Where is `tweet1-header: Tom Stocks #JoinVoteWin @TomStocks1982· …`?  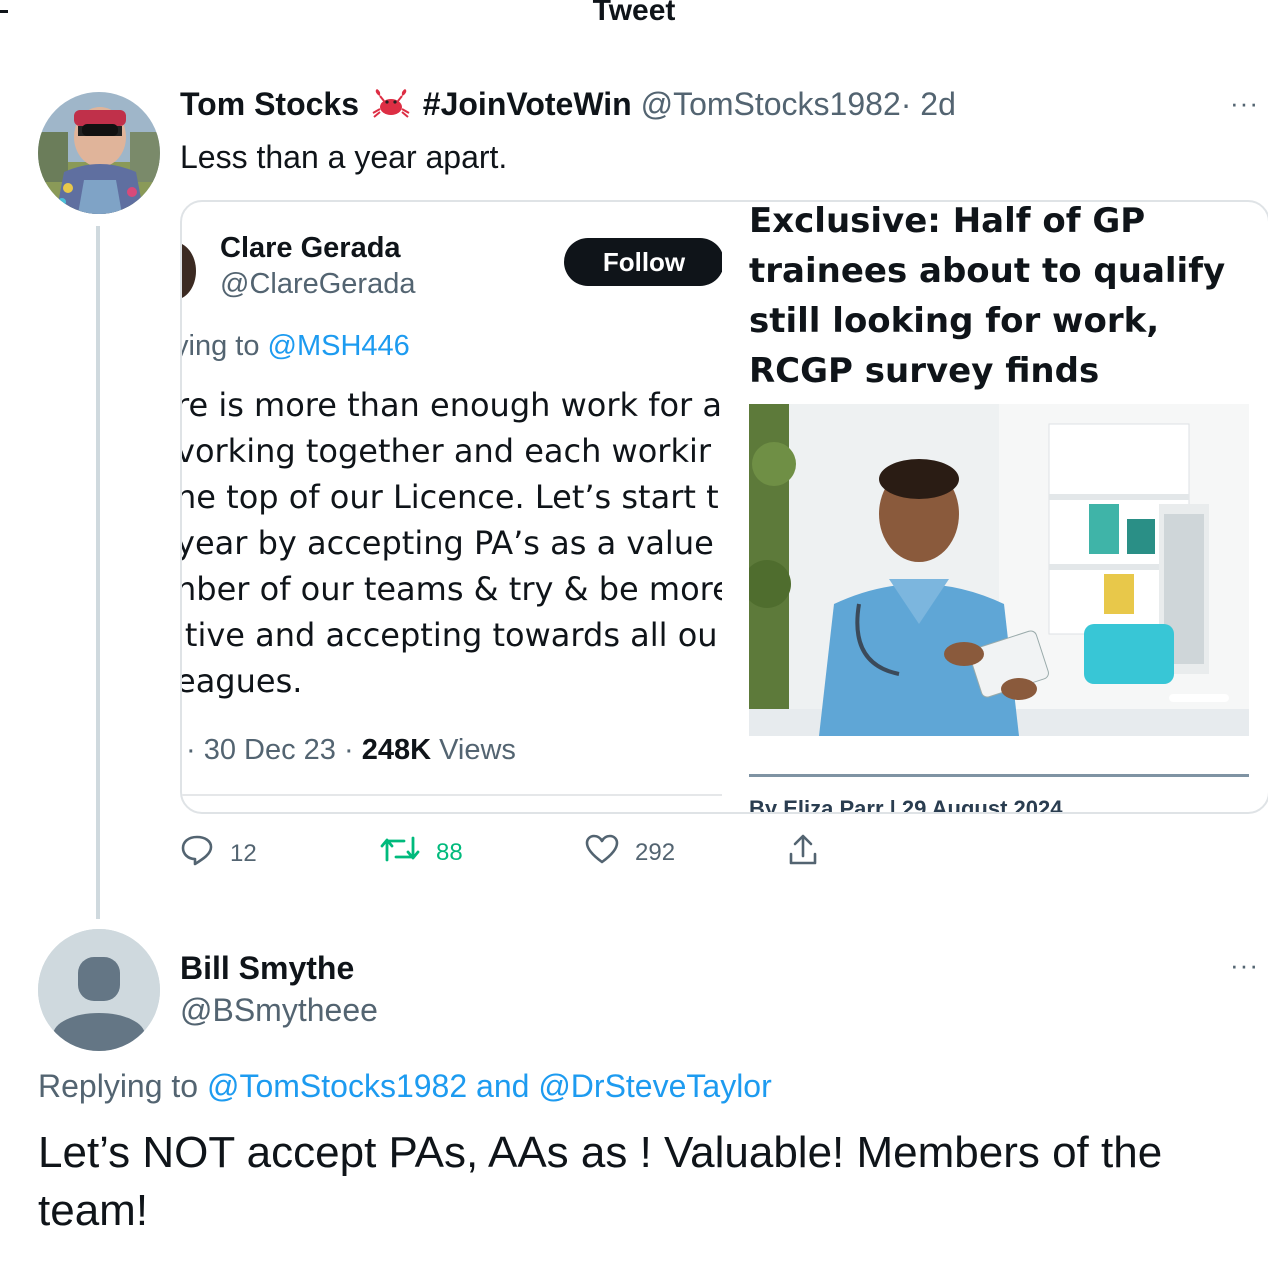
tweet1-header: Tom Stocks #JoinVoteWin @TomStocks1982· … is located at coordinates (568, 106).